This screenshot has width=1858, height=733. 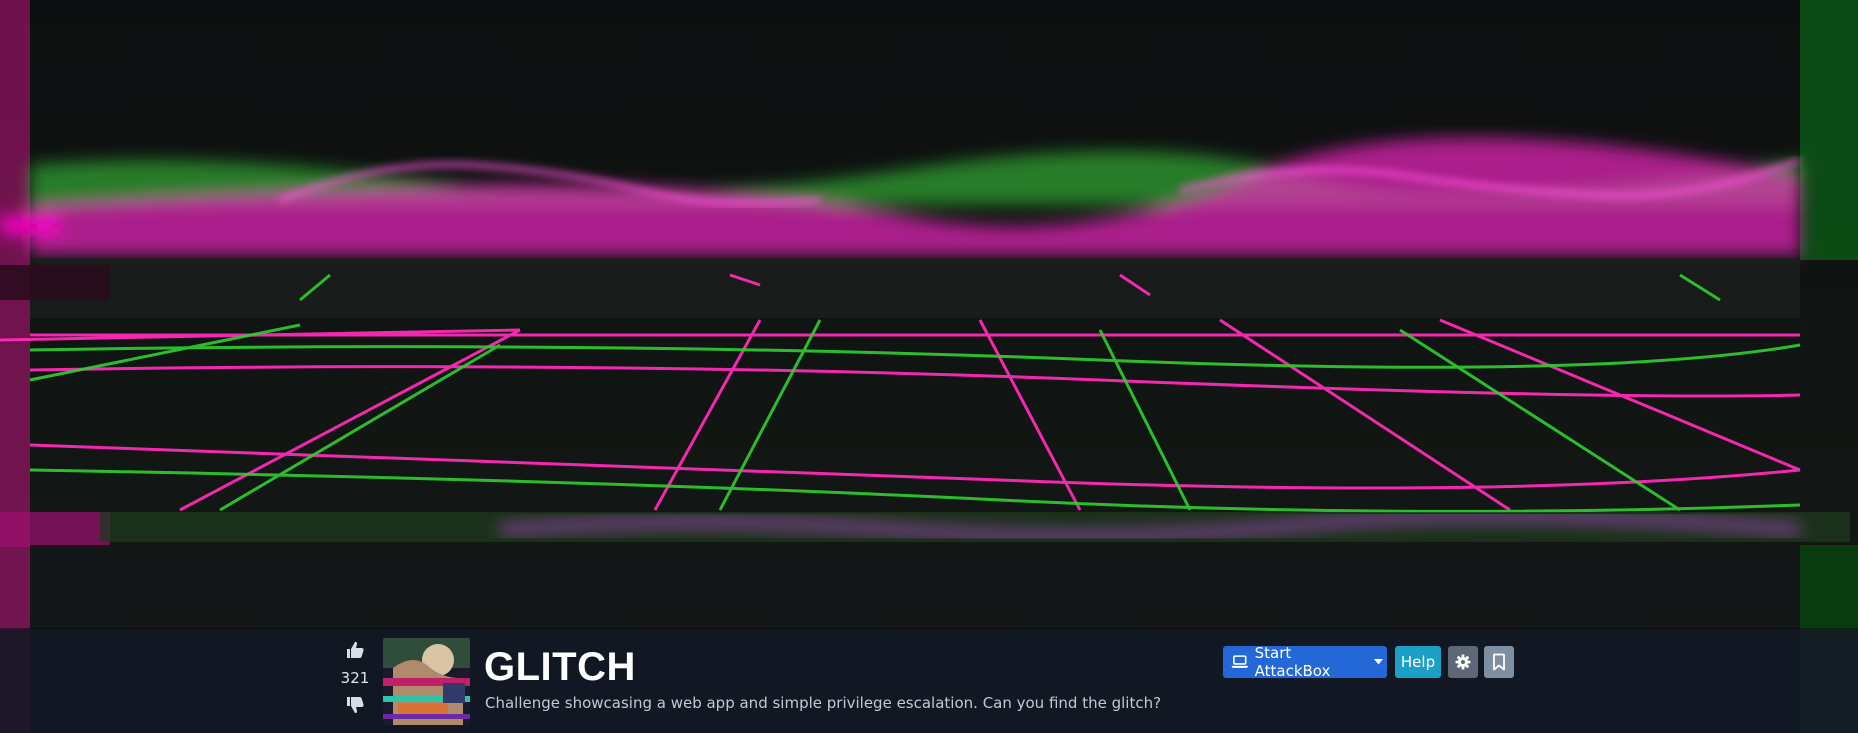 I want to click on vote-panel: 321, so click(x=355, y=683).